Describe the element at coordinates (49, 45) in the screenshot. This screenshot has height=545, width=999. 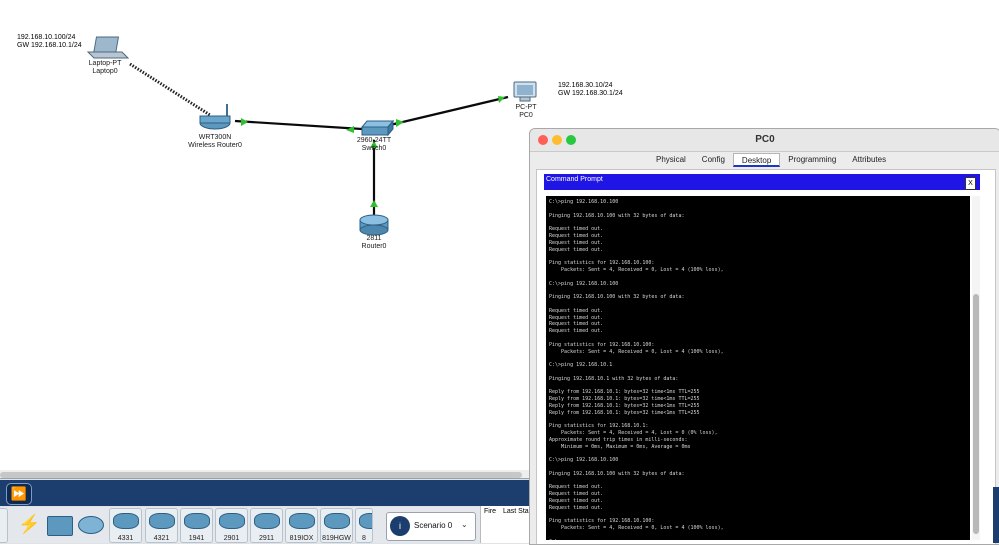
I see `laptop-gw-text: GW 192.168.10.1/24` at that location.